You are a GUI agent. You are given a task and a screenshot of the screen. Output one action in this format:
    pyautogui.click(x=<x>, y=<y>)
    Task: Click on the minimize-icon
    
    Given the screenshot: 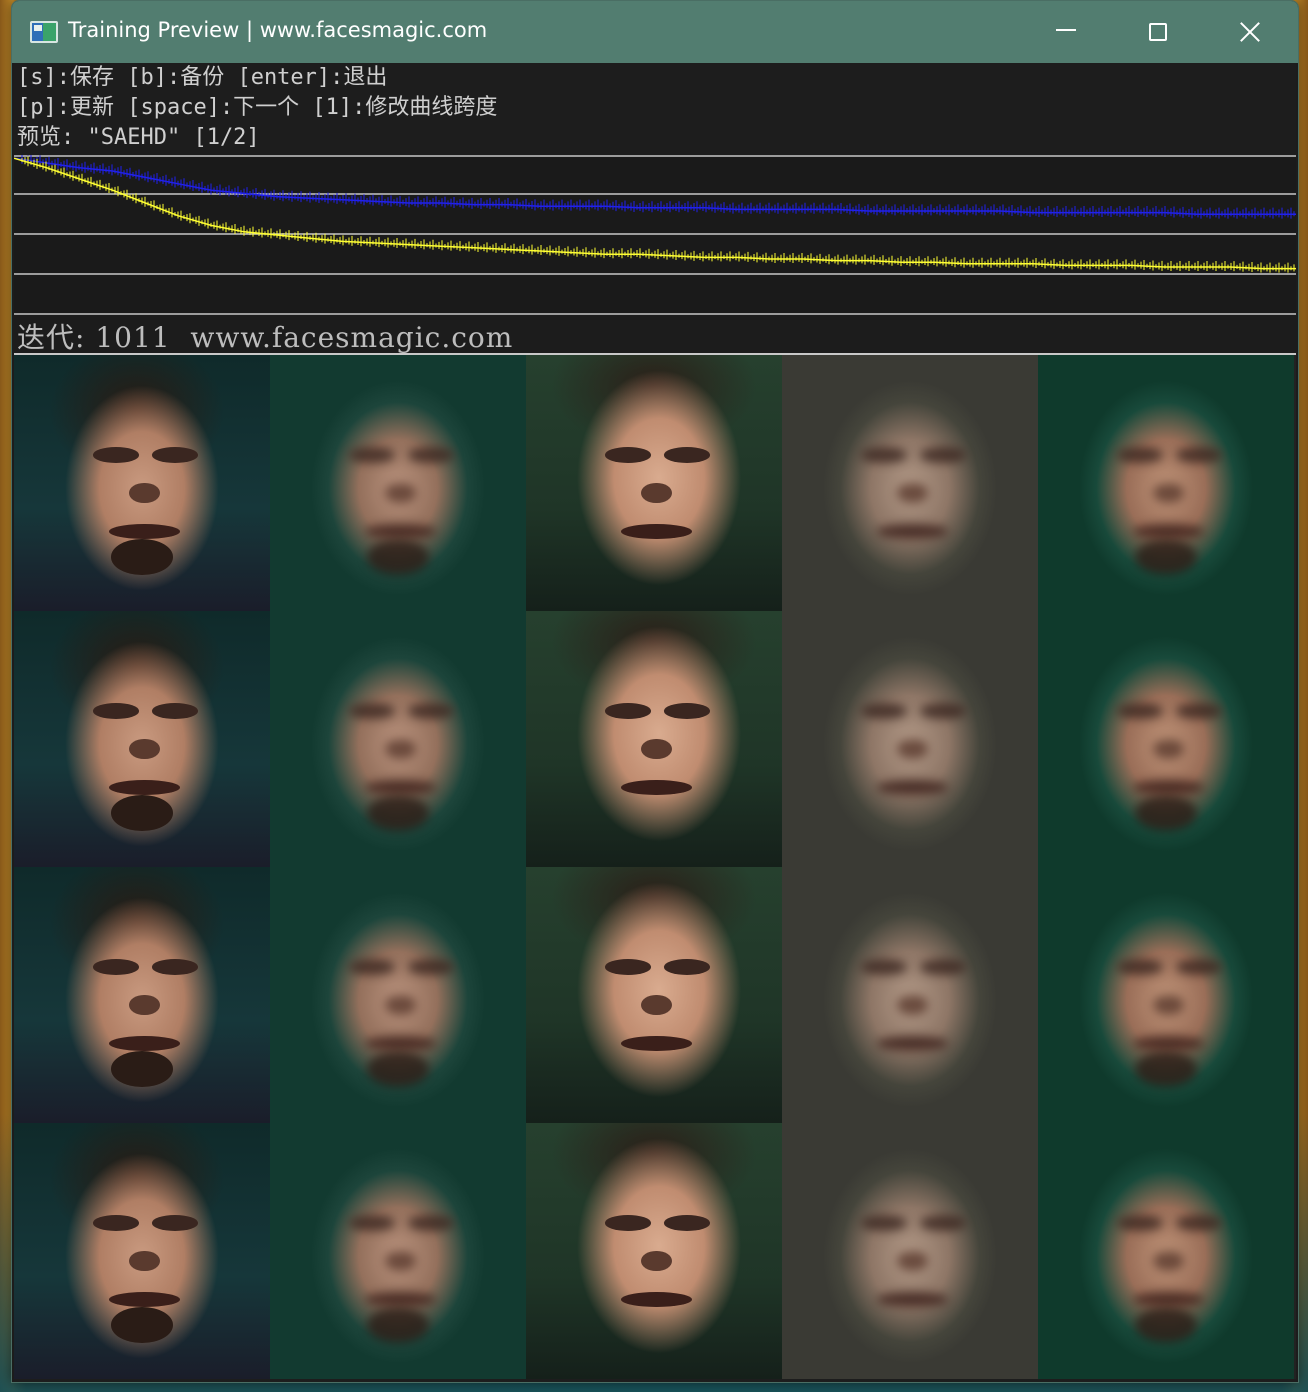 What is the action you would take?
    pyautogui.click(x=1066, y=30)
    